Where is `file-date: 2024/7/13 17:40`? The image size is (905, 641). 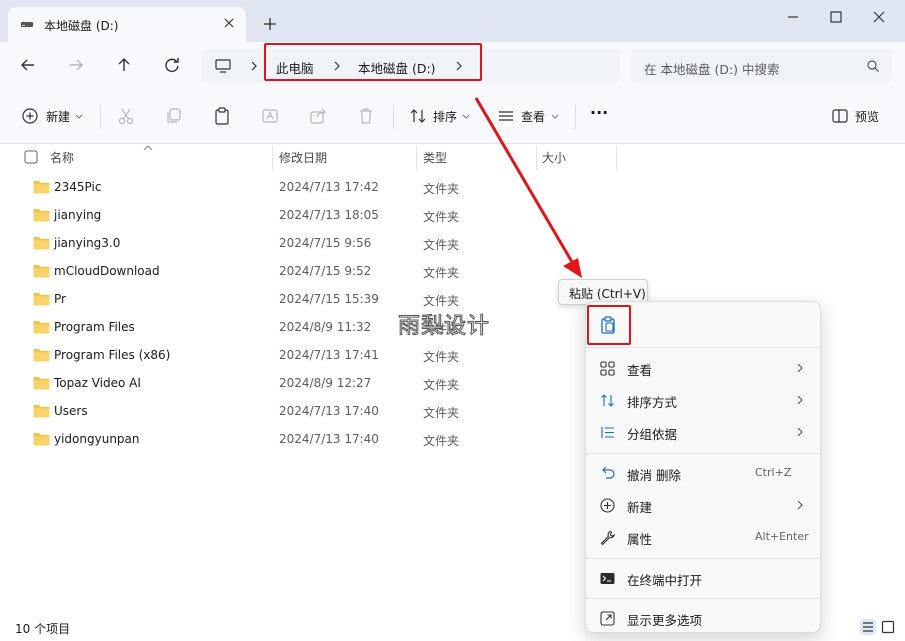
file-date: 2024/7/13 17:40 is located at coordinates (329, 439).